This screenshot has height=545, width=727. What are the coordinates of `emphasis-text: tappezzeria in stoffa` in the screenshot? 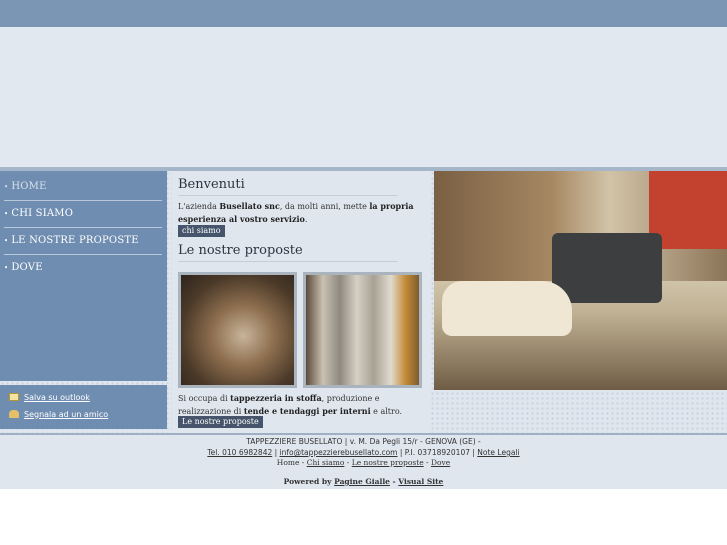 It's located at (276, 398).